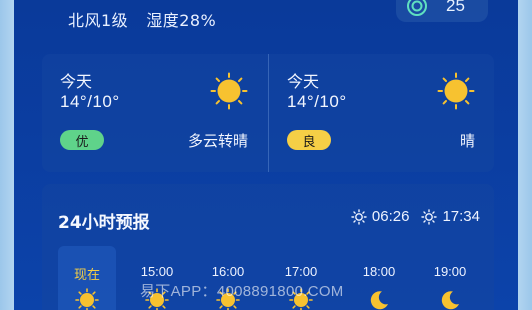  I want to click on hour-item: 19:00, so click(450, 278).